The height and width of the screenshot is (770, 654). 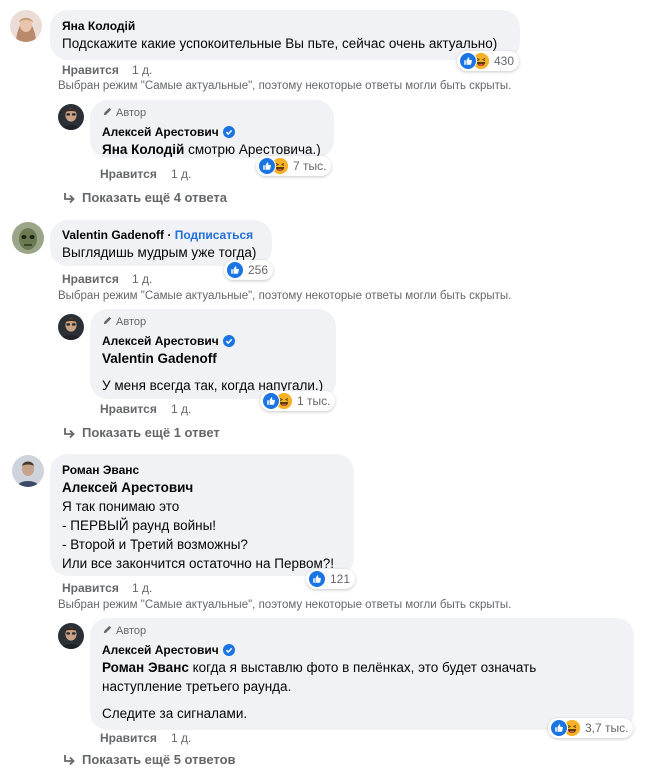 I want to click on comment-line: Я так понимаю это, so click(x=121, y=506).